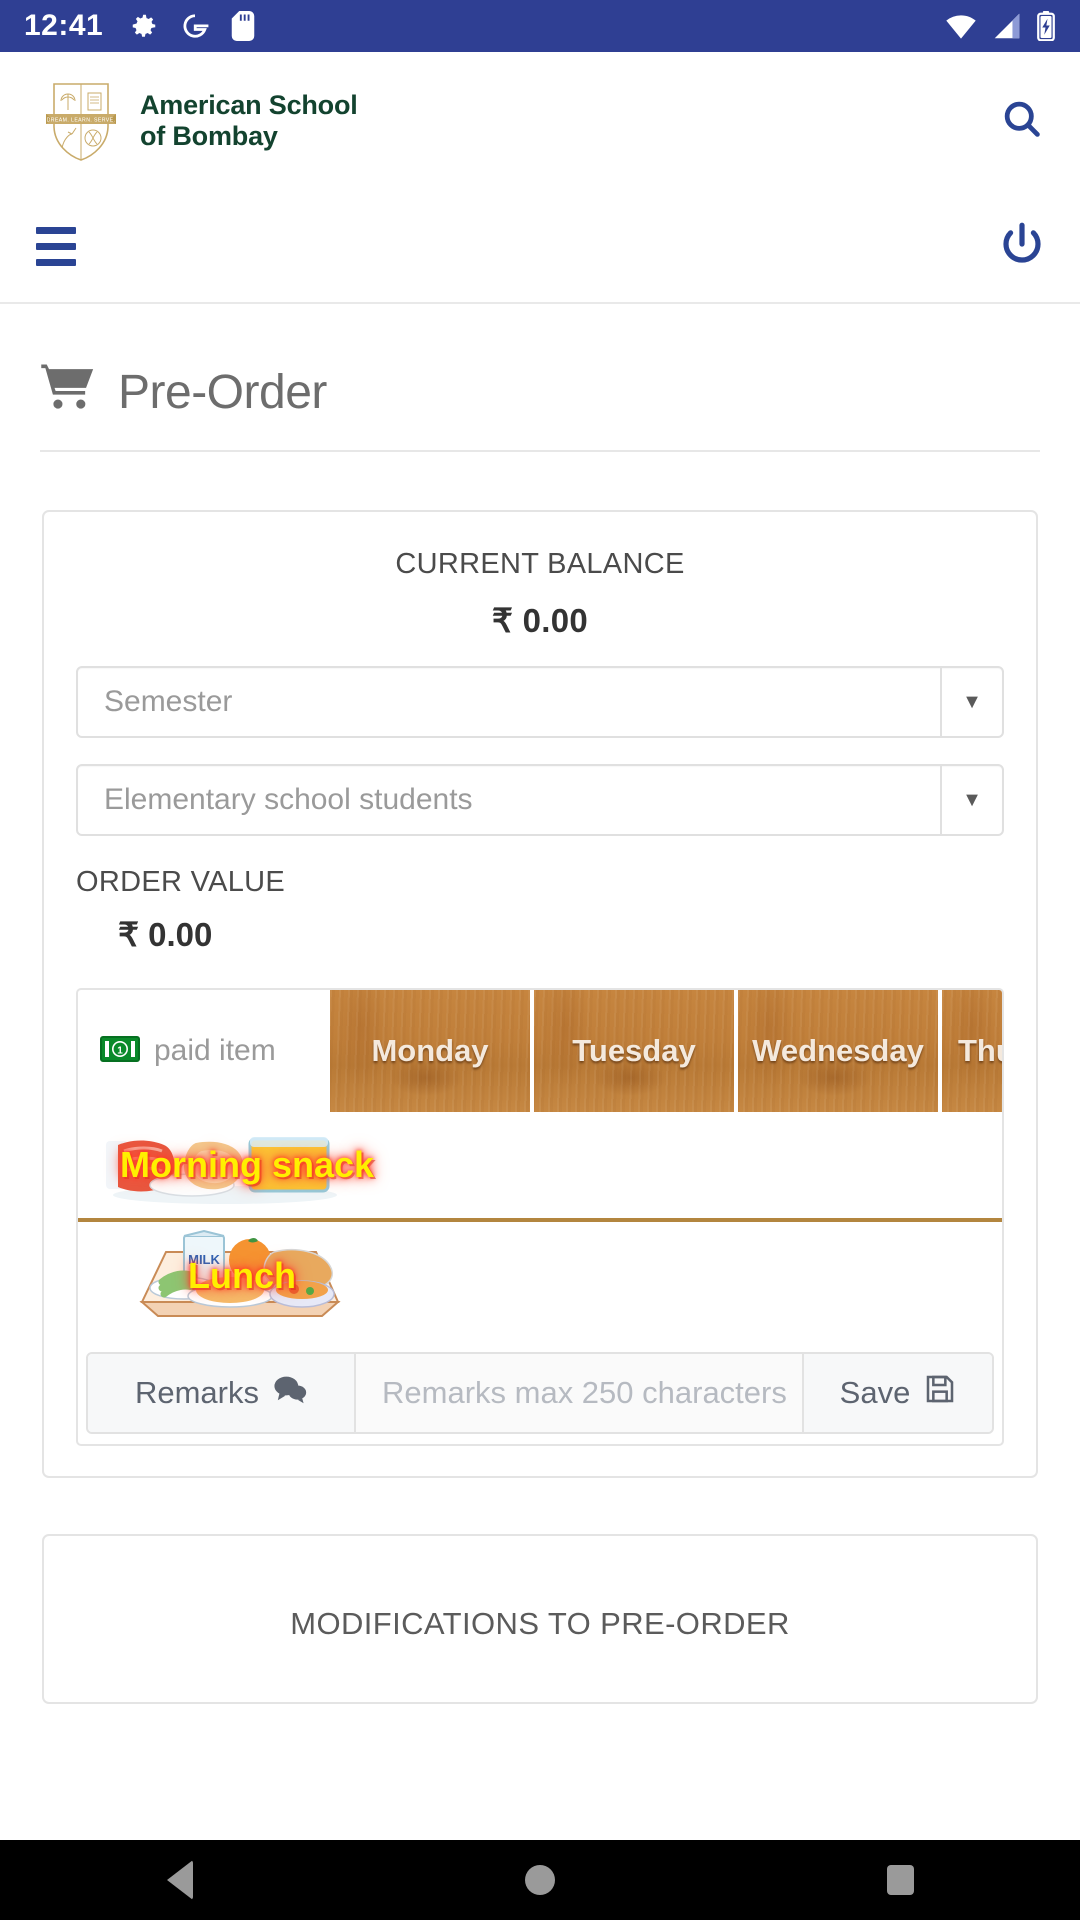  I want to click on signal-icon, so click(1007, 26).